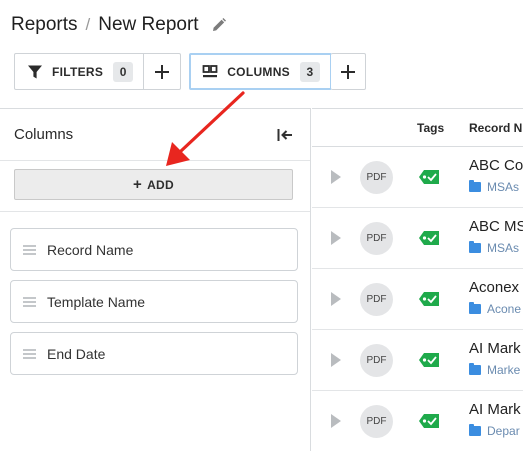 The image size is (523, 451). Describe the element at coordinates (76, 353) in the screenshot. I see `column-item-label: End Date` at that location.